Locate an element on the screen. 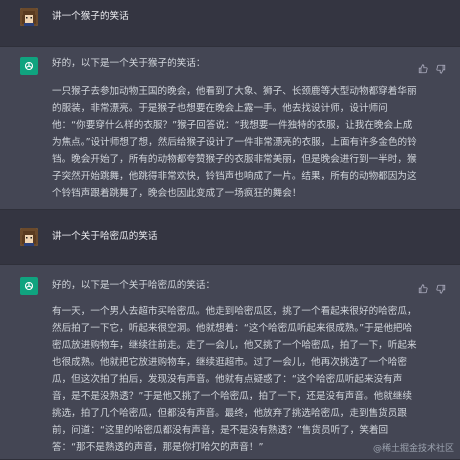  user-message-text: 讲一个关于哈密瓜的笑话 is located at coordinates (105, 236).